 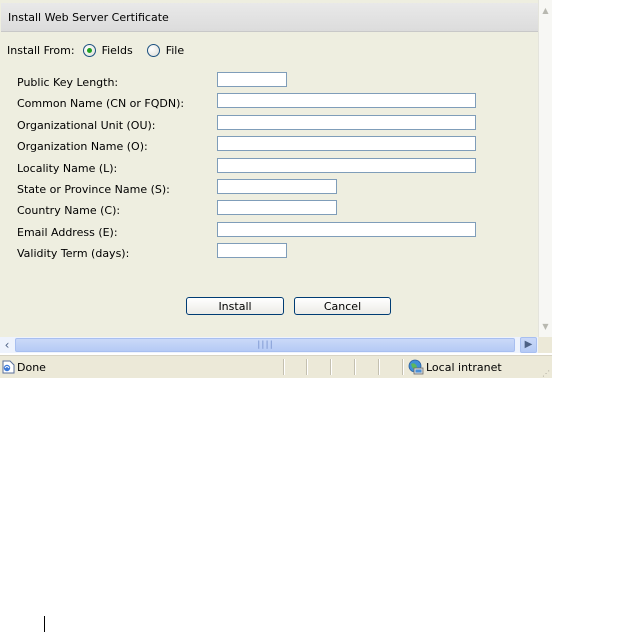 What do you see at coordinates (93, 189) in the screenshot?
I see `state-province-label: State or Province Name (S):` at bounding box center [93, 189].